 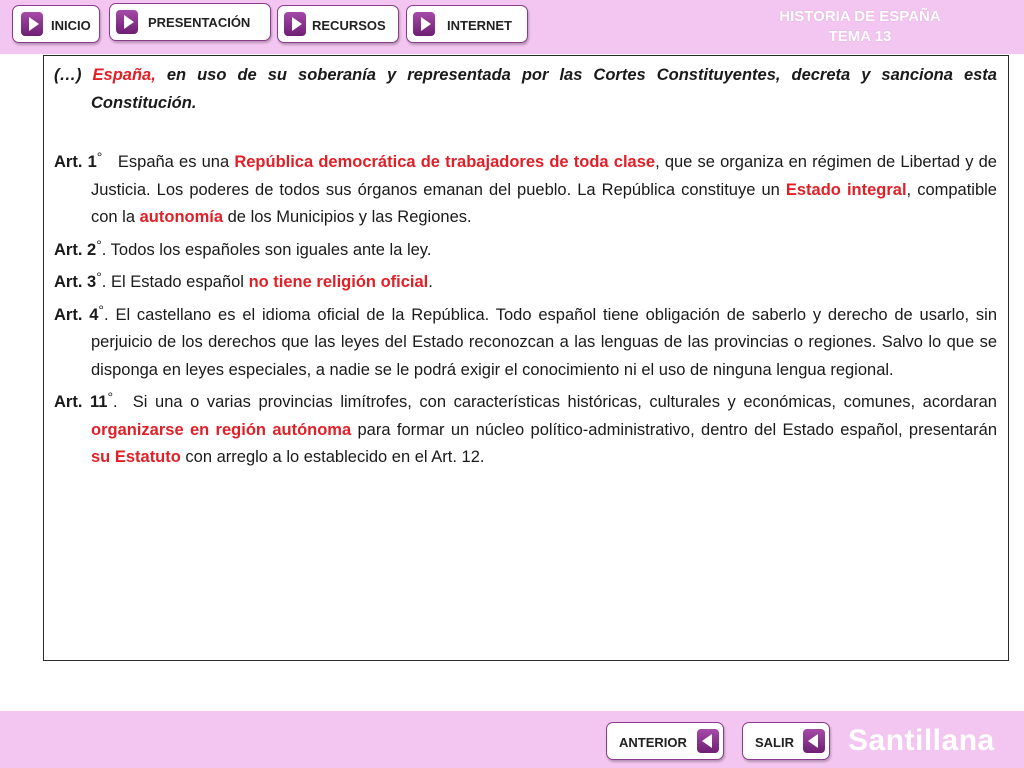 I want to click on recursos-button: RECURSOS, so click(x=338, y=24).